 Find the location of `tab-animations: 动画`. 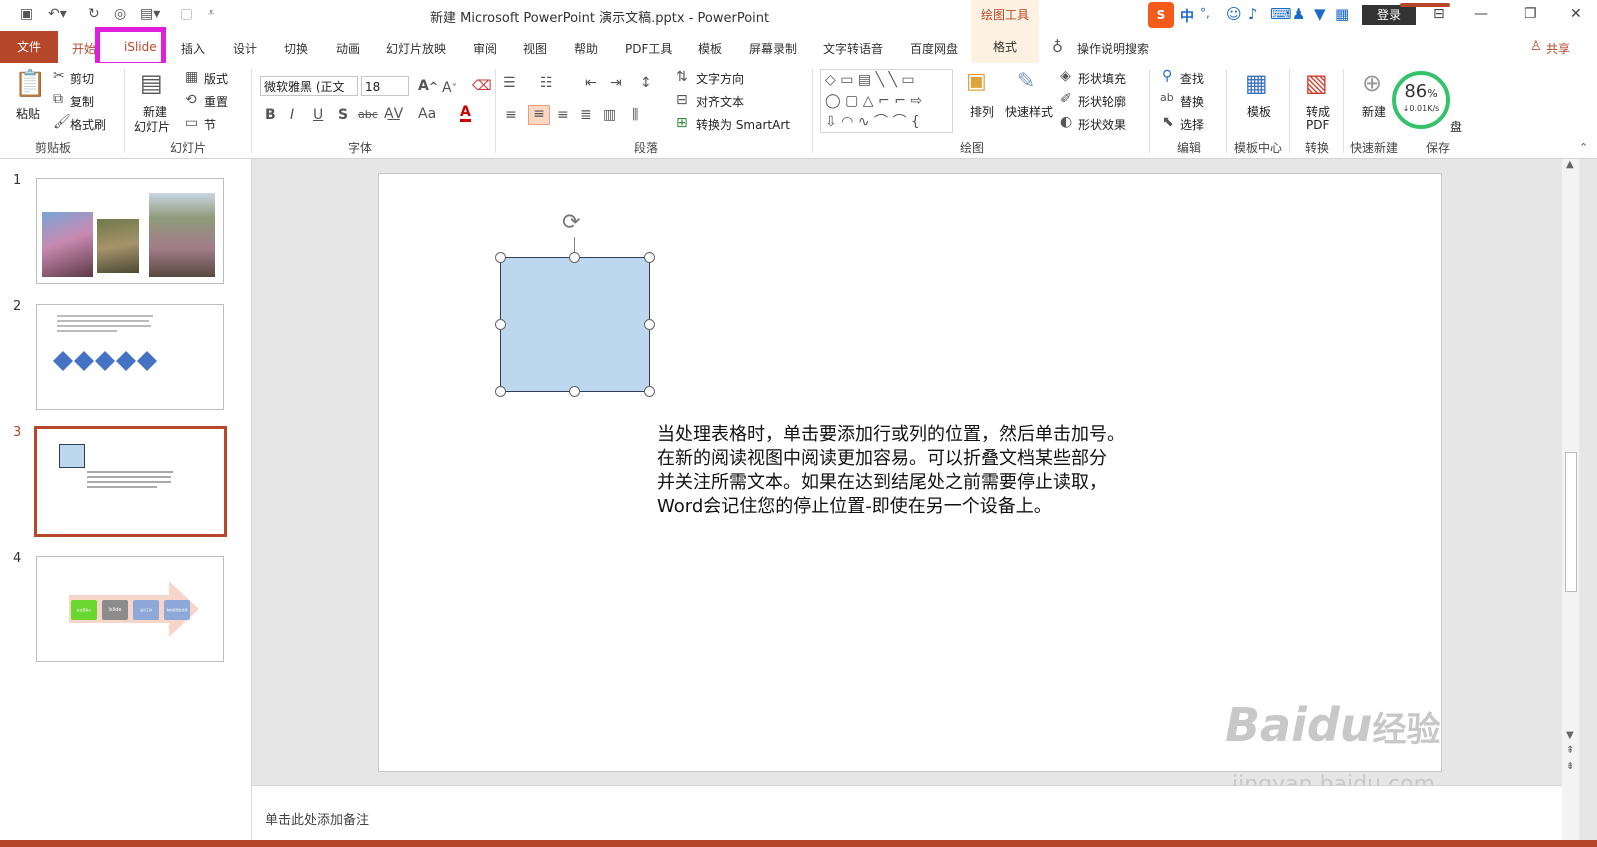

tab-animations: 动画 is located at coordinates (348, 48).